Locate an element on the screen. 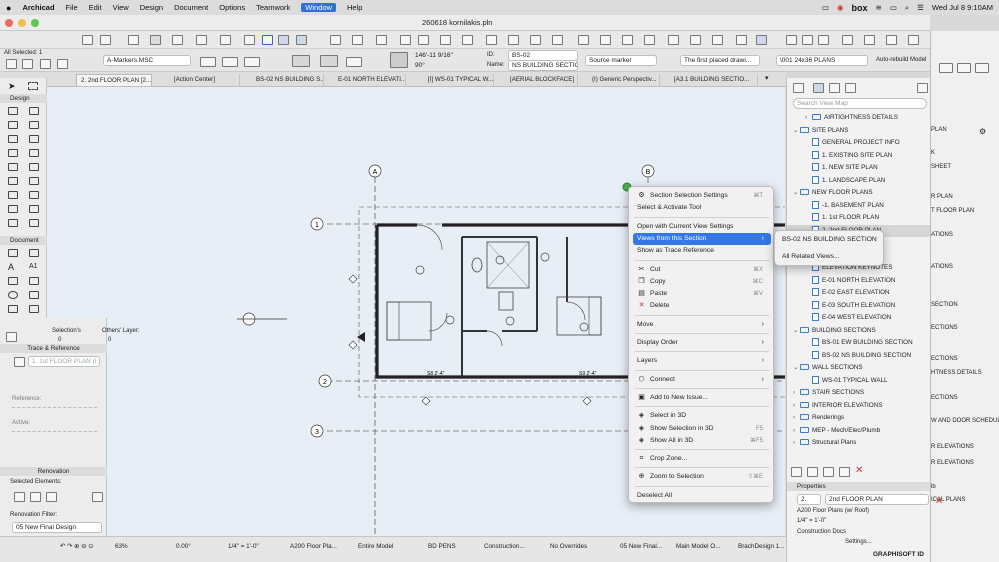 This screenshot has width=999, height=562. menu-app-archicad: Archicad is located at coordinates (38, 7).